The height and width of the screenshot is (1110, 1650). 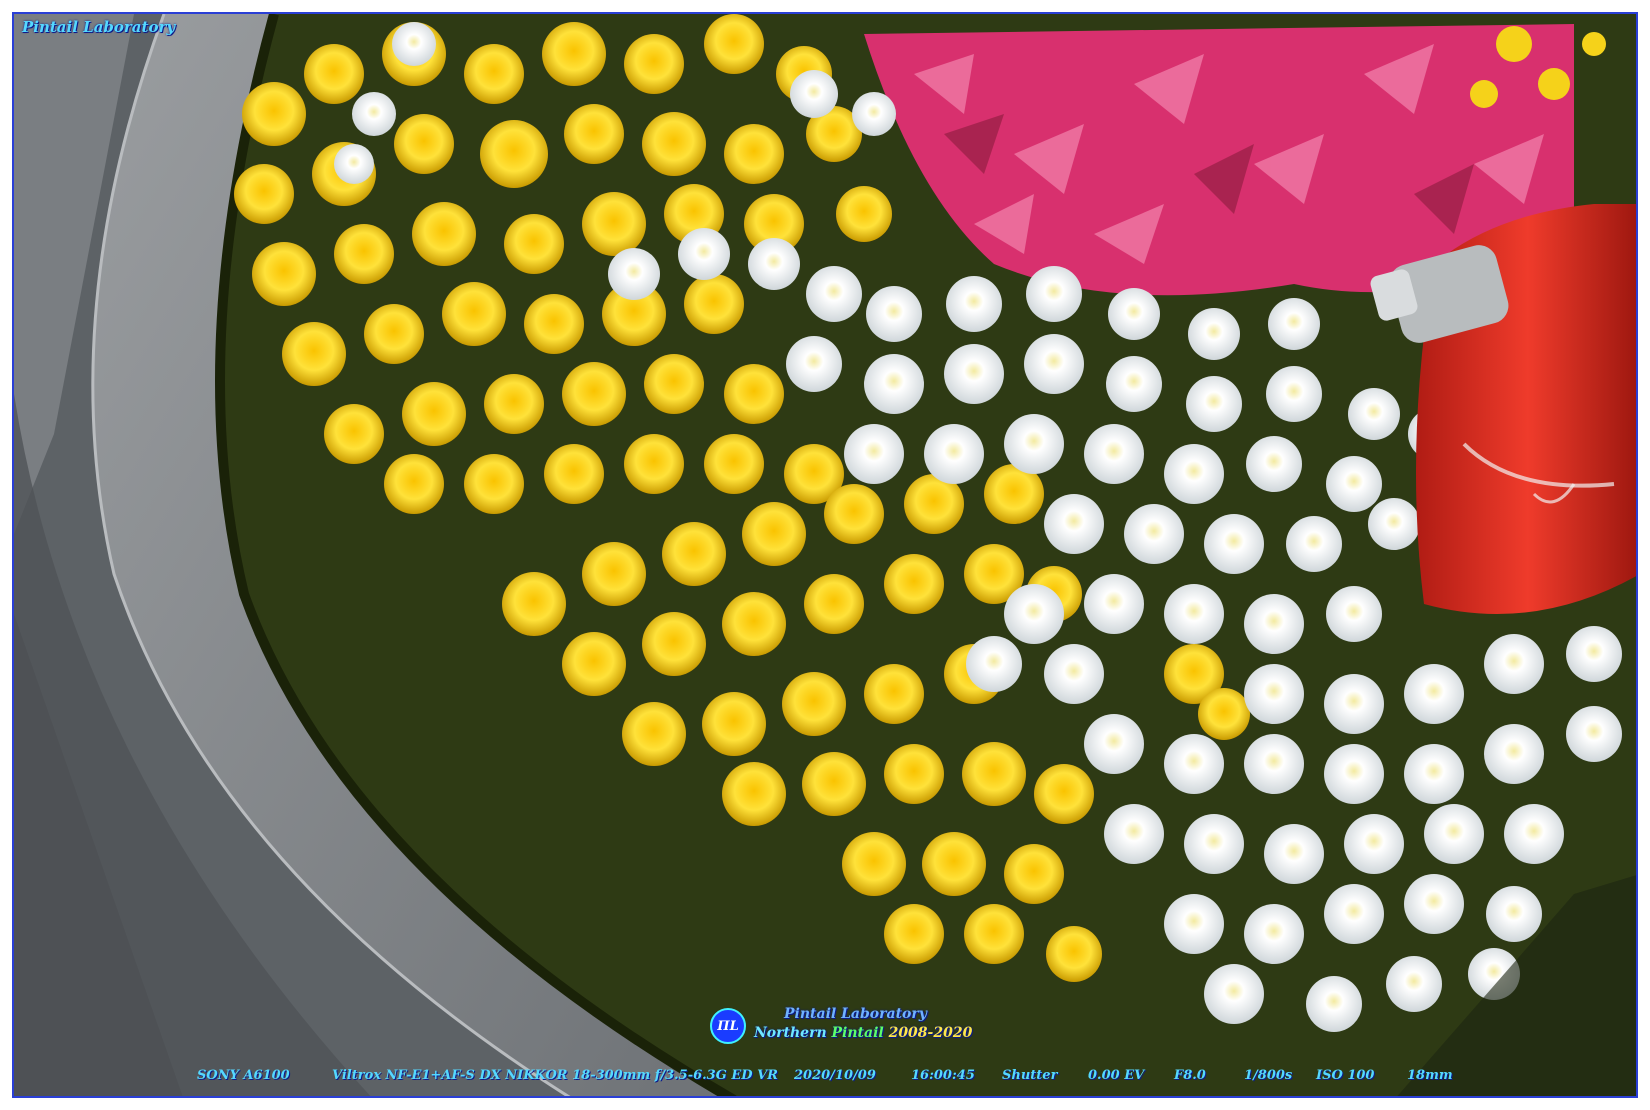 What do you see at coordinates (1430, 1075) in the screenshot?
I see `exif-focal: 18mm` at bounding box center [1430, 1075].